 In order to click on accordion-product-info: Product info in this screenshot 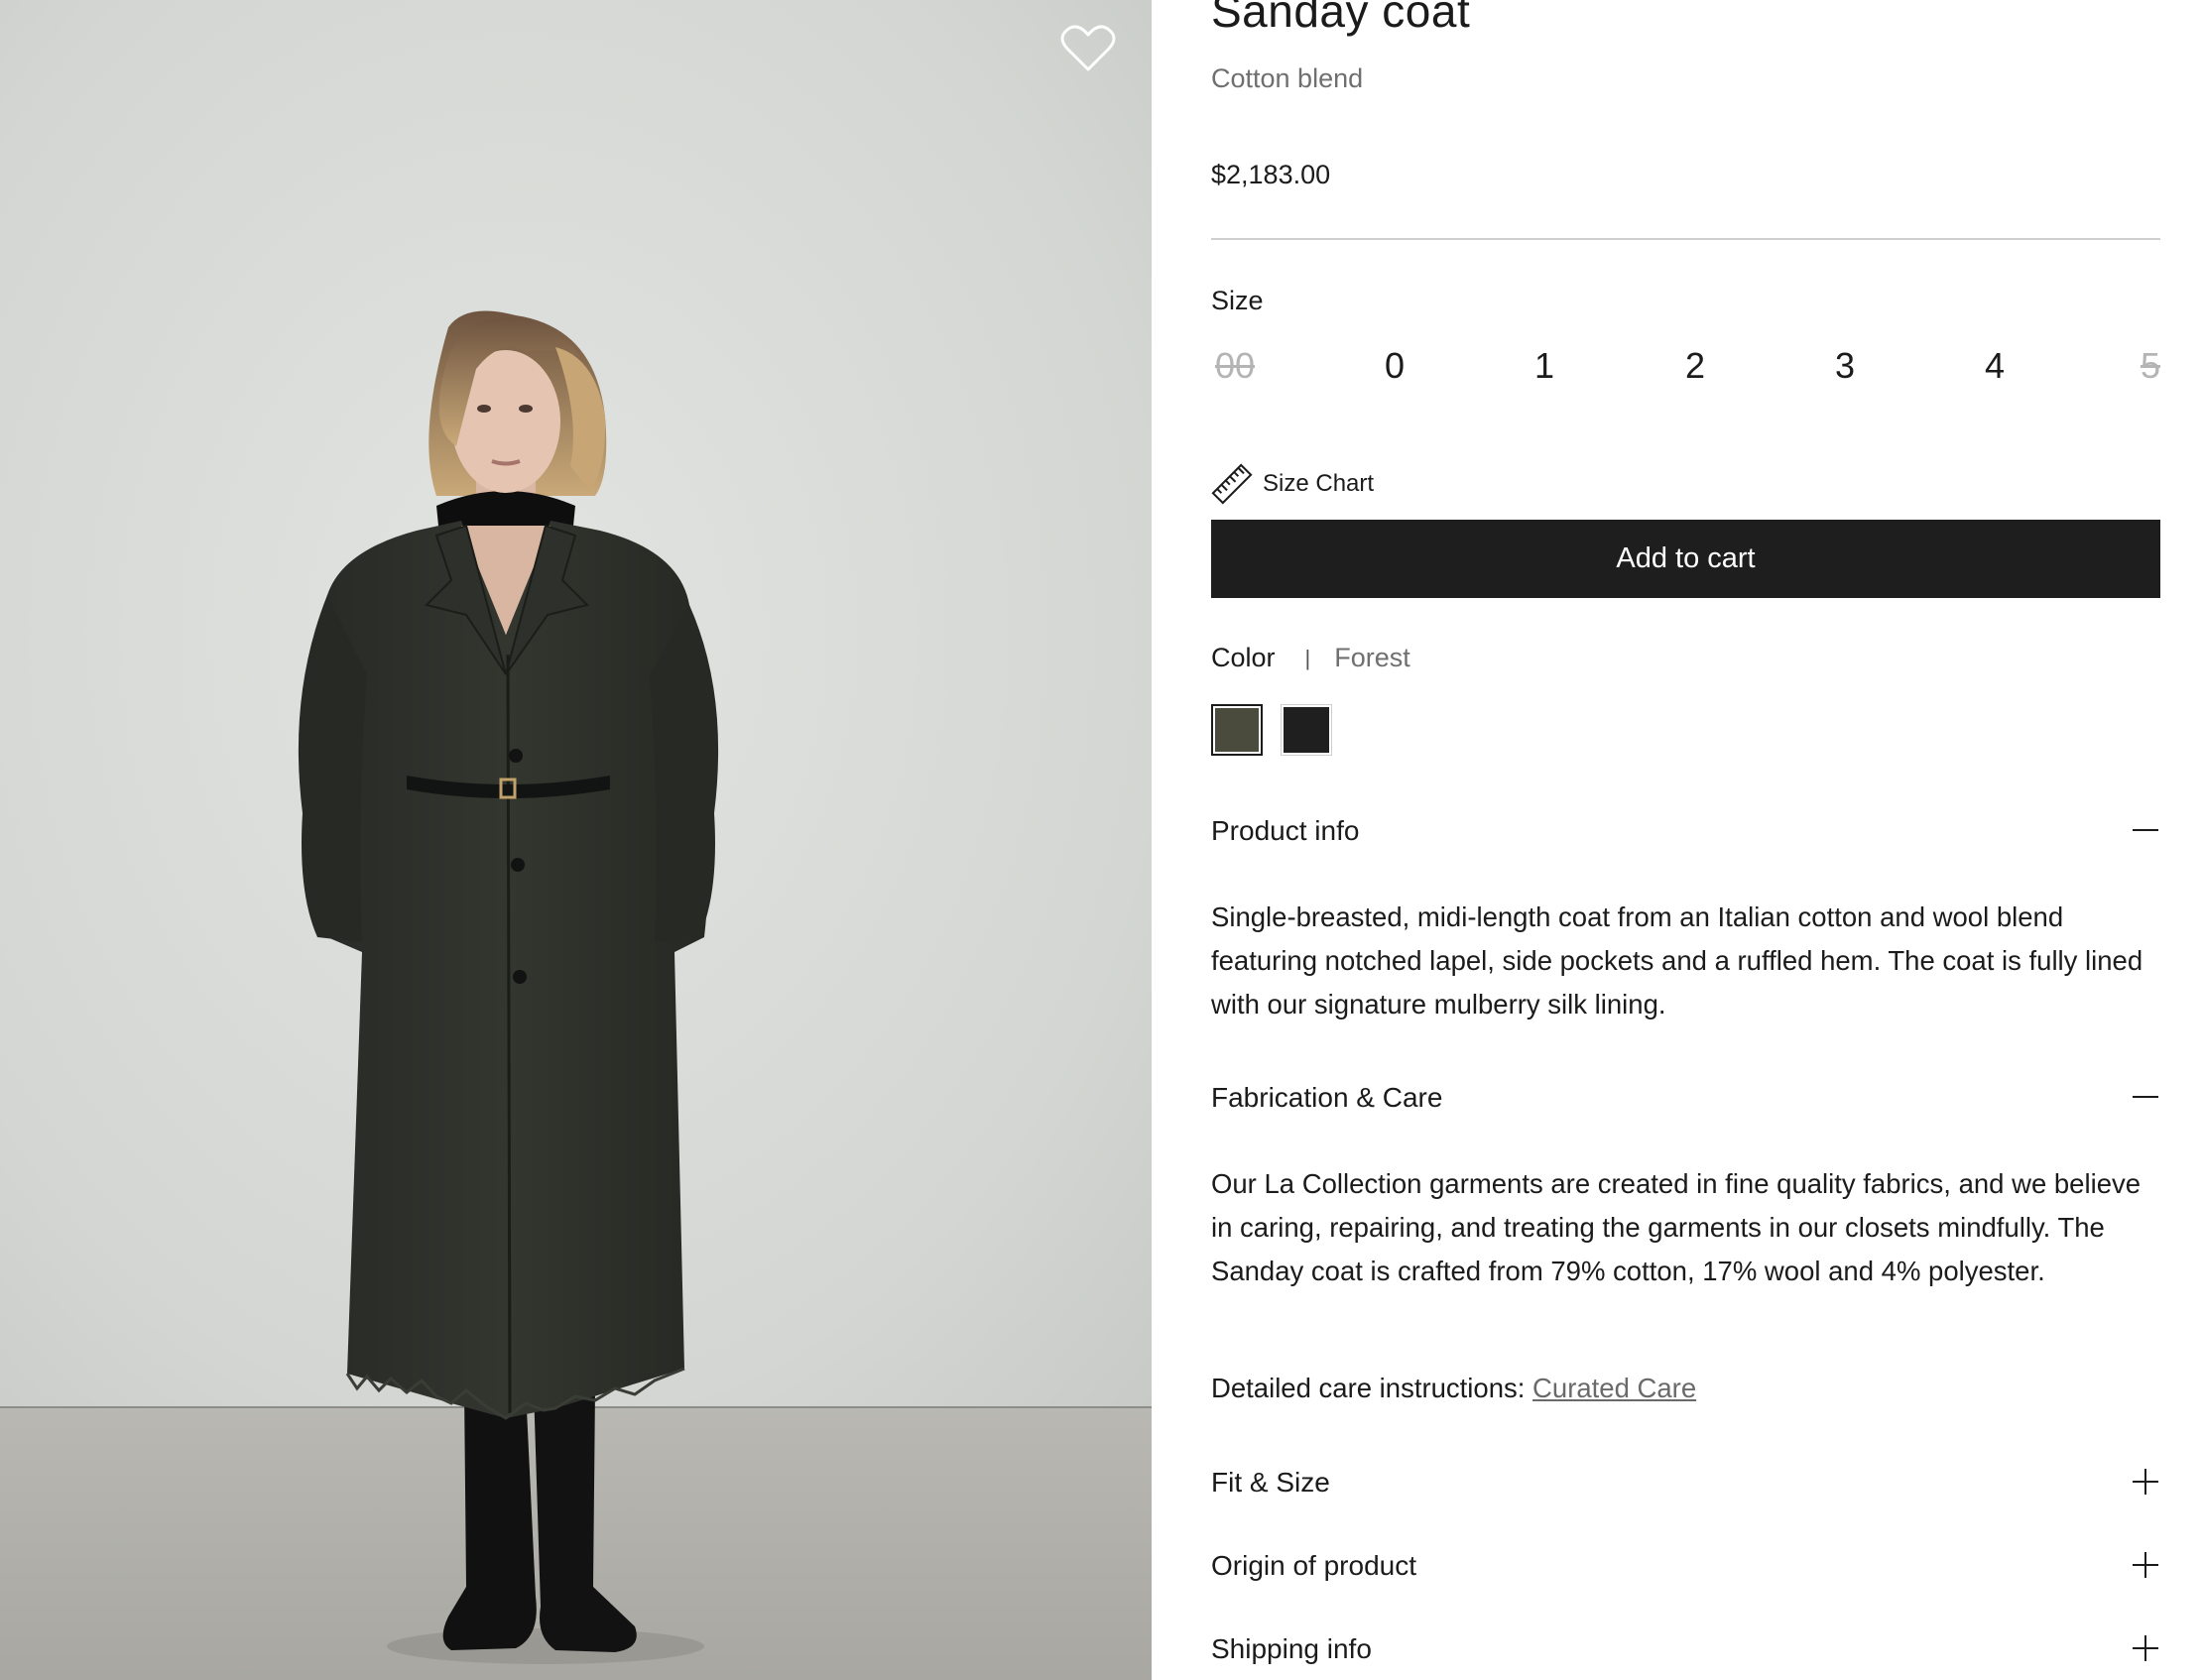, I will do `click(1686, 833)`.